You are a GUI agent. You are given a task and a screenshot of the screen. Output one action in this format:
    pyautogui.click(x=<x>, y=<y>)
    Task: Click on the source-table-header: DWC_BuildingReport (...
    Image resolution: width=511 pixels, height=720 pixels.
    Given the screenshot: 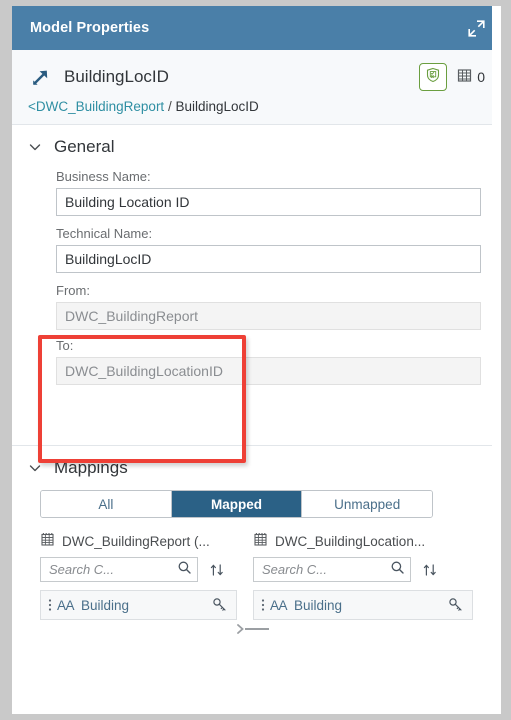 What is the action you would take?
    pyautogui.click(x=138, y=541)
    